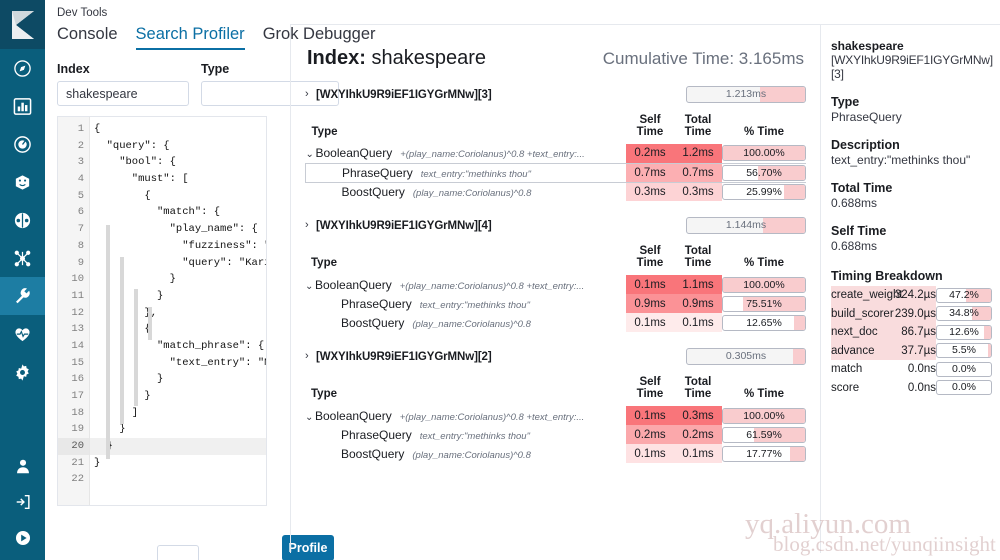 This screenshot has height=560, width=1000. I want to click on sidebar-item-dashboard, so click(22, 144).